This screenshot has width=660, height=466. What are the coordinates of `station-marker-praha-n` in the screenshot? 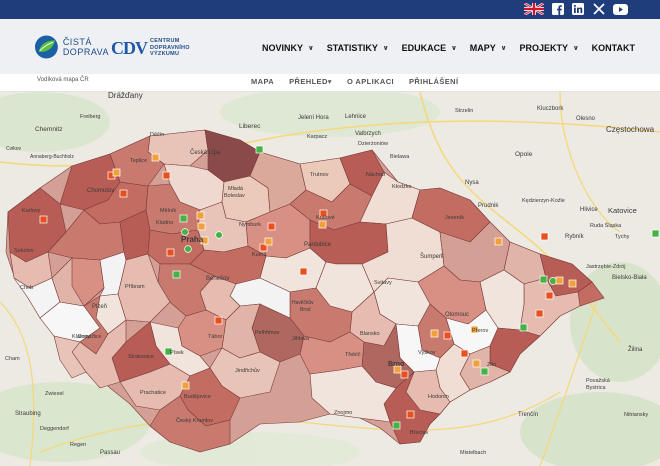 It's located at (201, 226).